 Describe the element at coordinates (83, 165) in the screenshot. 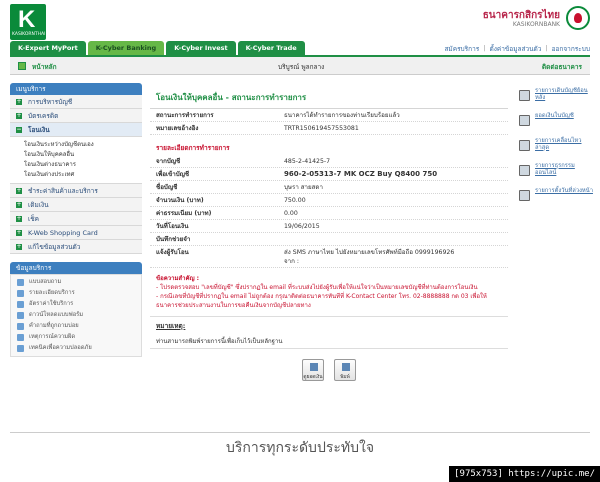

I see `submenu-other-bank: โอนเงินต่างธนาคาร` at that location.